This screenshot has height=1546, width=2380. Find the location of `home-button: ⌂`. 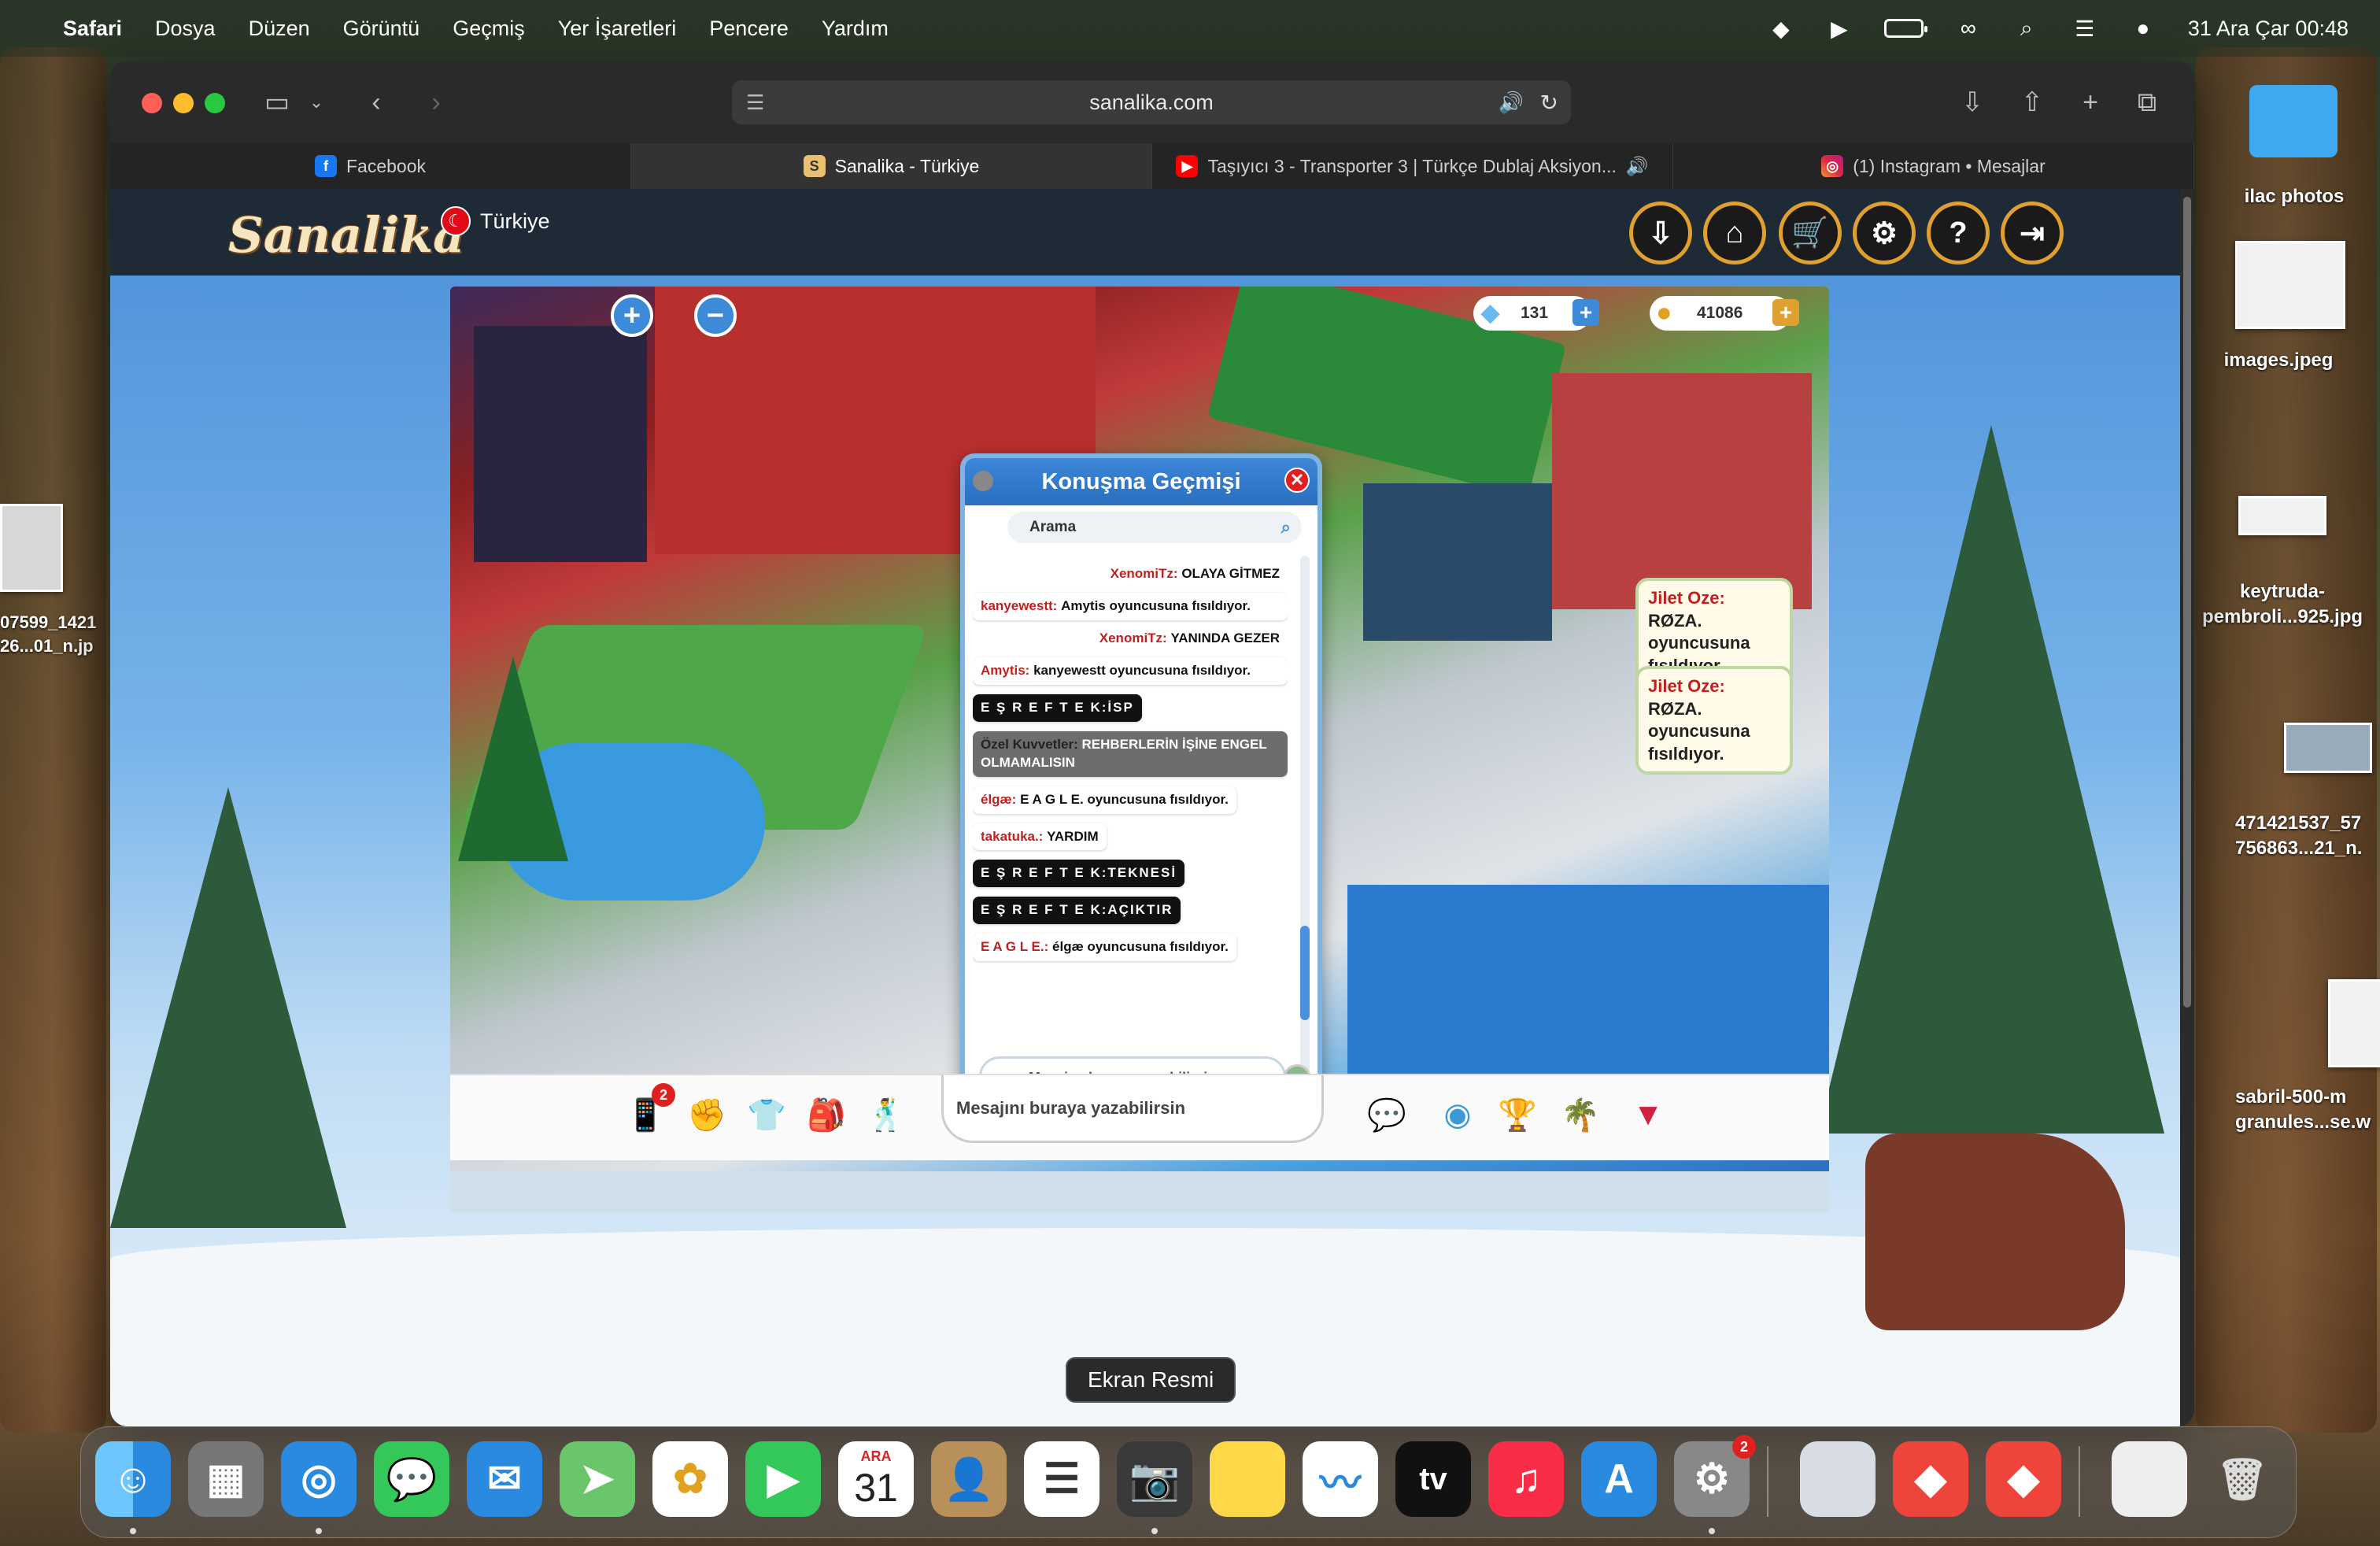

home-button: ⌂ is located at coordinates (1734, 233).